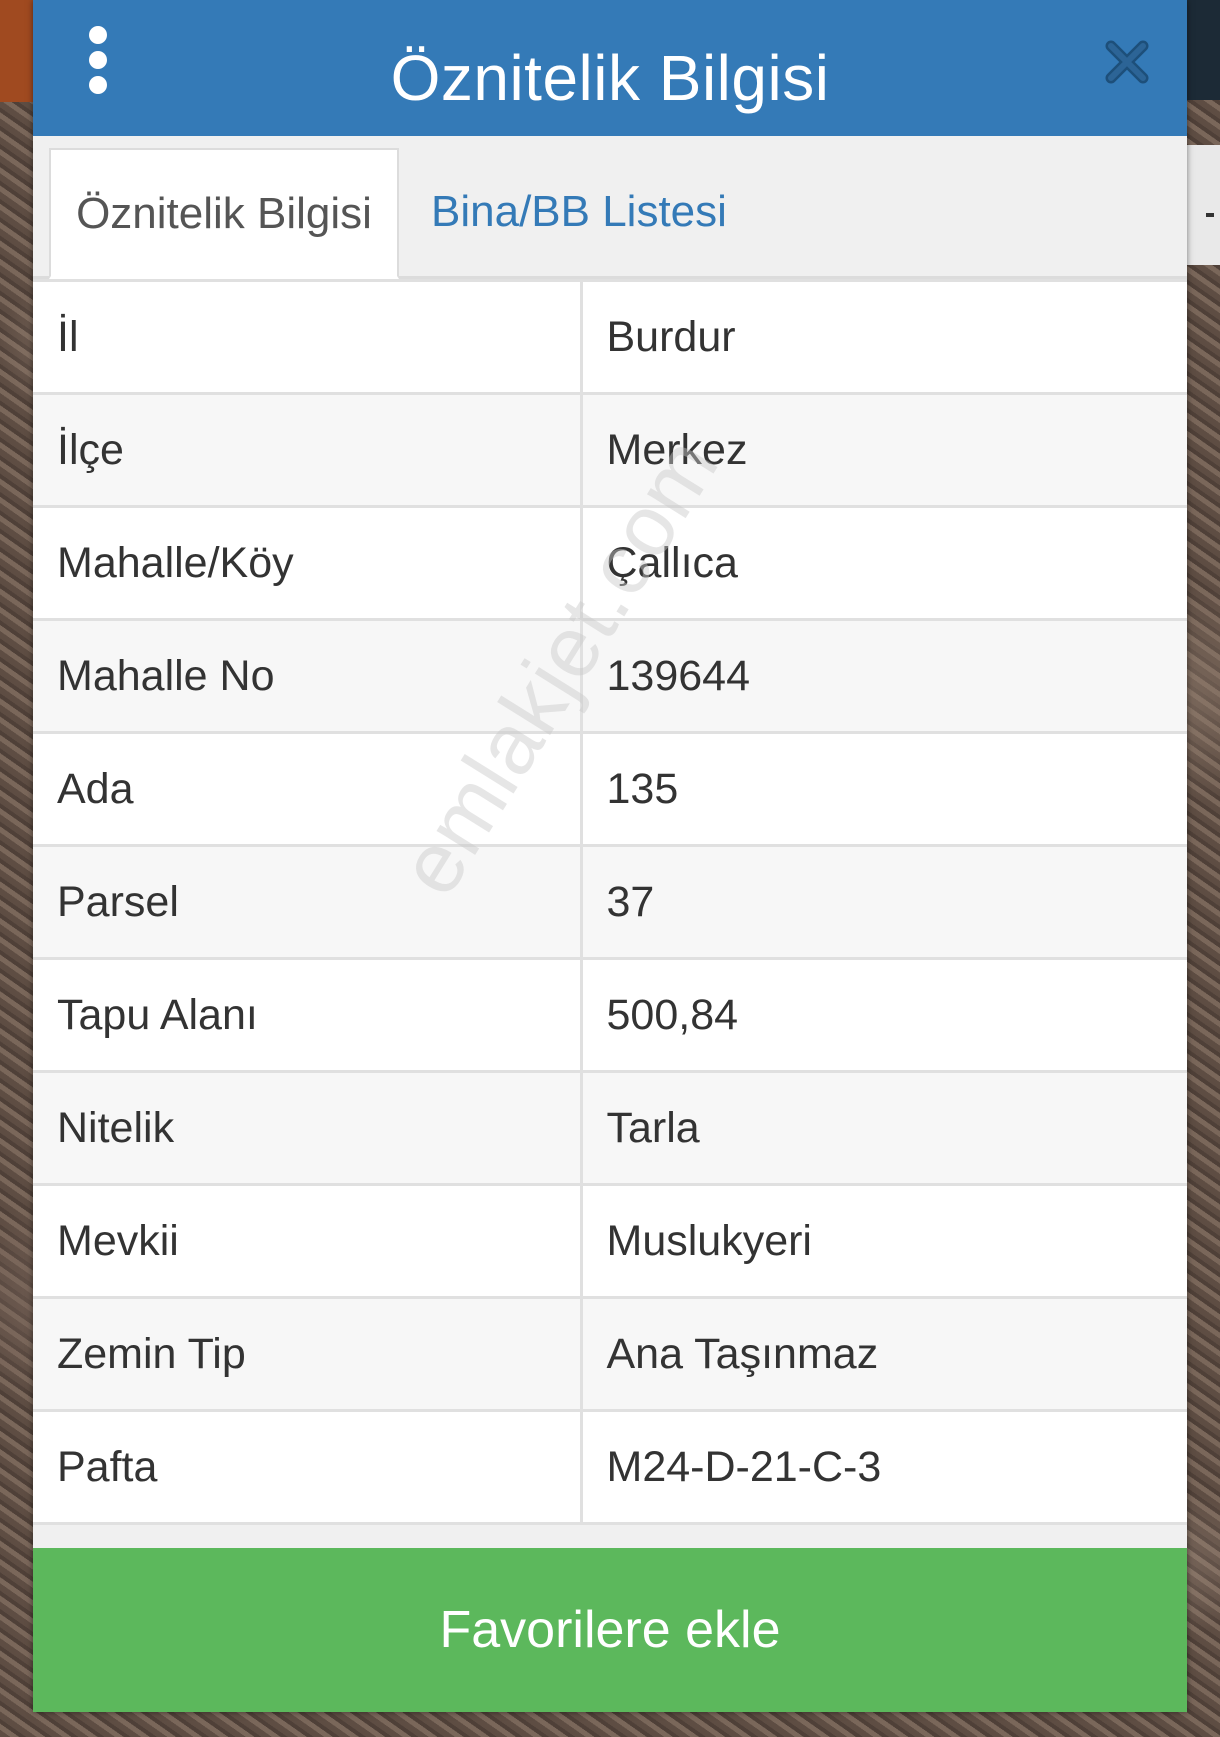  I want to click on attribute-key: Parsel, so click(308, 902).